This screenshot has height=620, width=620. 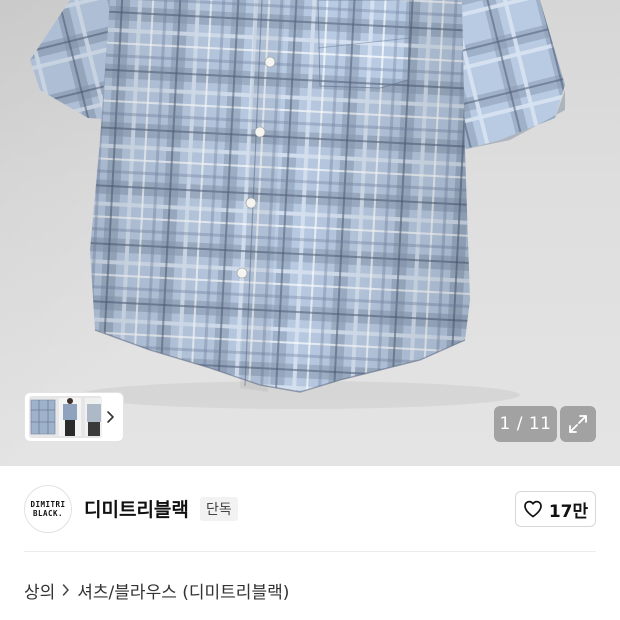 What do you see at coordinates (39, 590) in the screenshot?
I see `breadcrumb-category: 상의` at bounding box center [39, 590].